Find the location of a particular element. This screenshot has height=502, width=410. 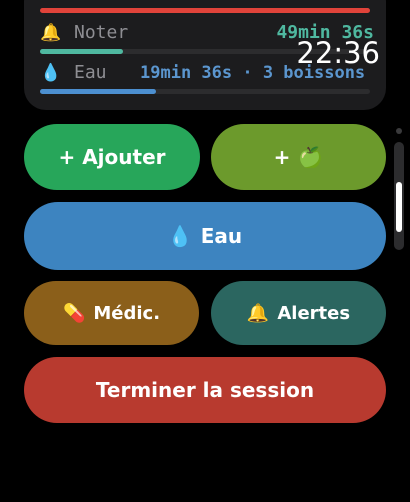

add-apple-button: + 🍏 is located at coordinates (298, 157).